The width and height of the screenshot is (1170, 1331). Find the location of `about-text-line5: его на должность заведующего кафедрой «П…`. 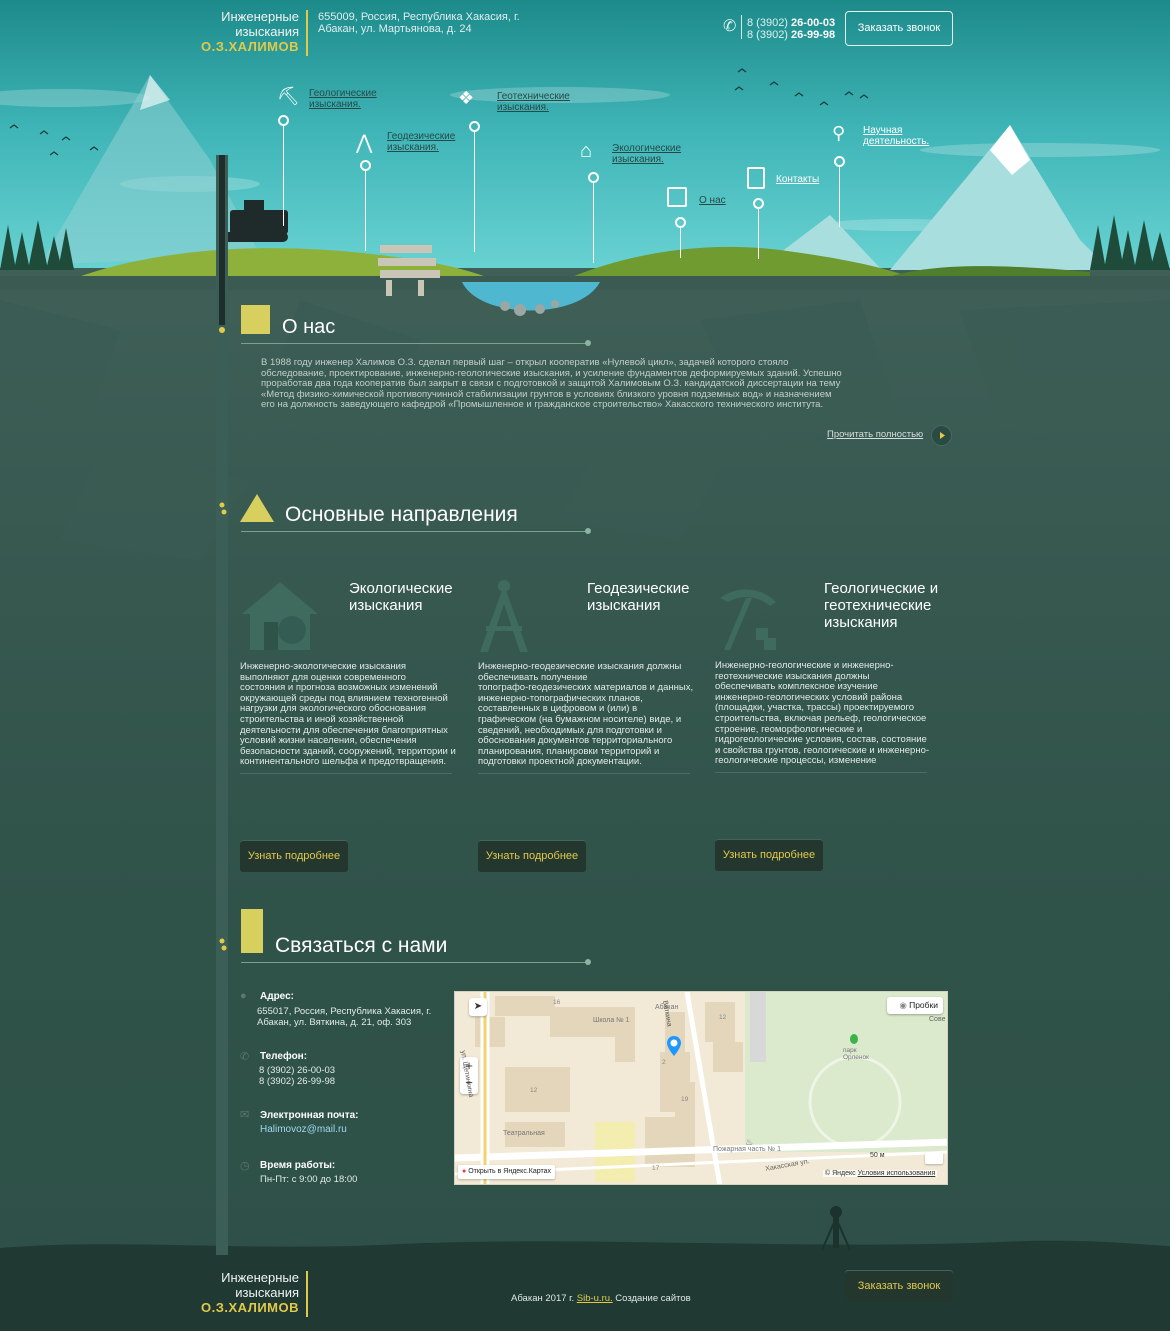

about-text-line5: его на должность заведующего кафедрой «П… is located at coordinates (542, 404).